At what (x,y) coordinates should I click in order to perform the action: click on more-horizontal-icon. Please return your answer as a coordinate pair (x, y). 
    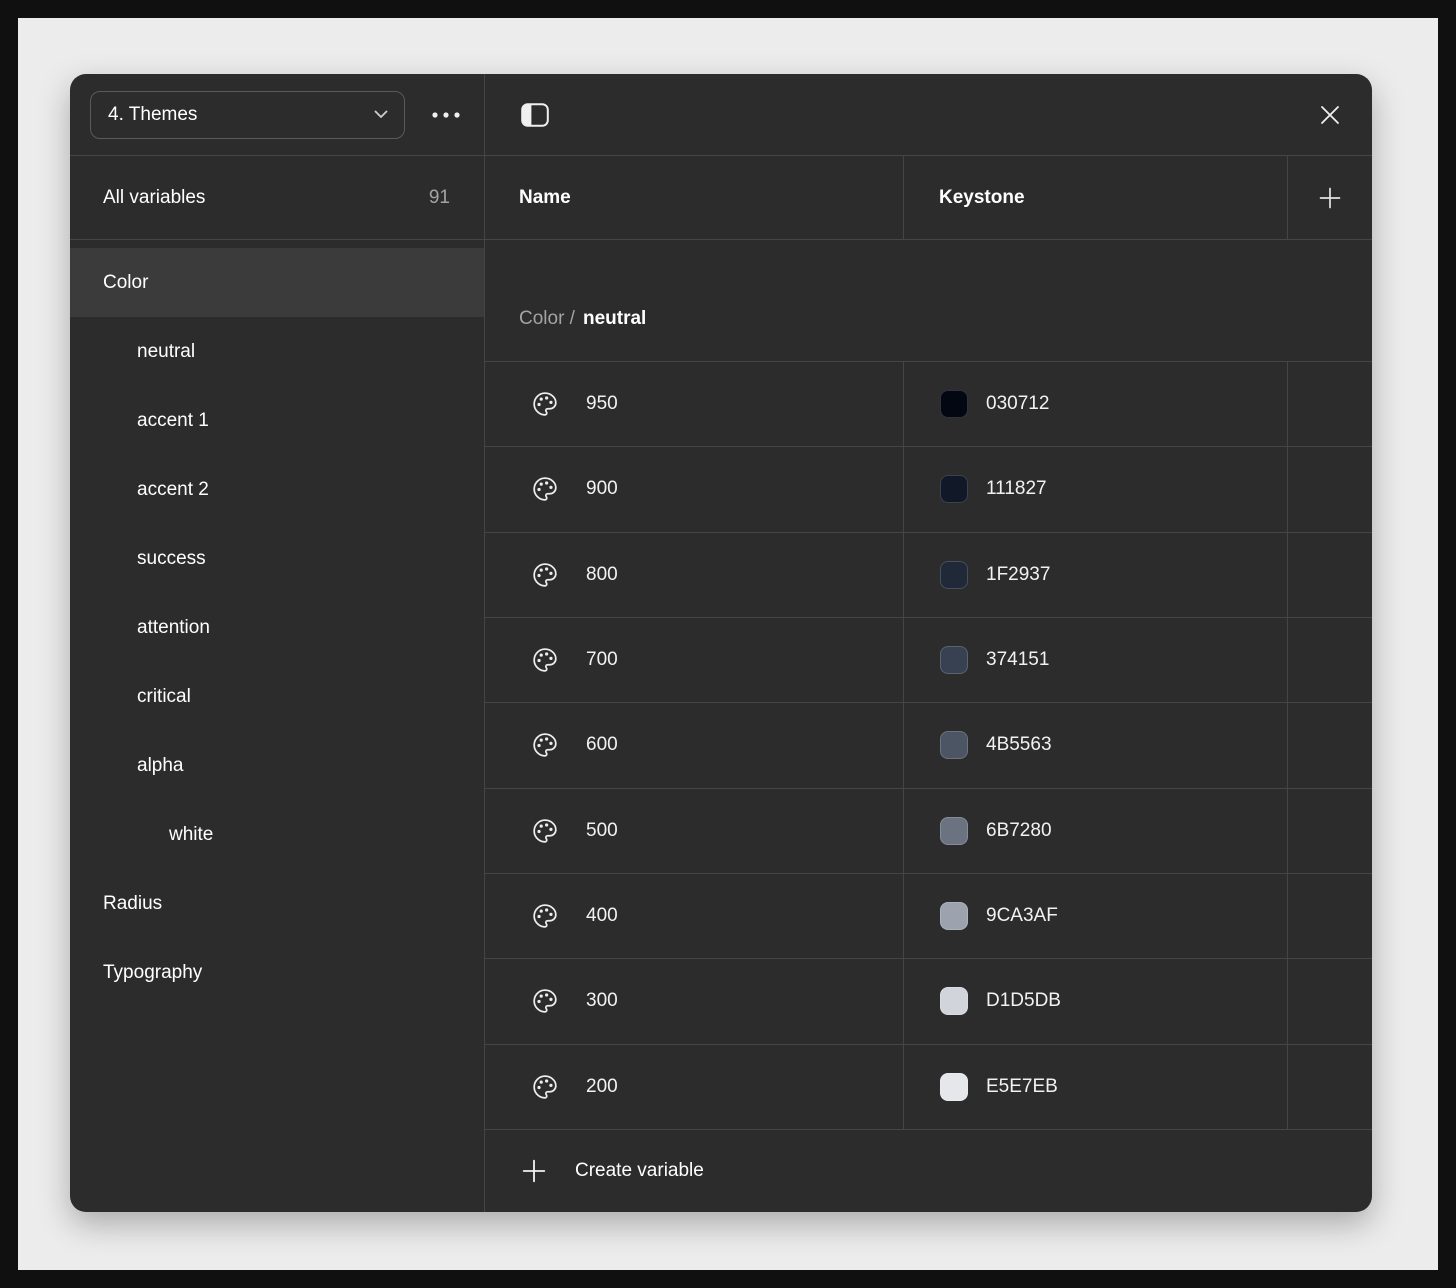
    Looking at the image, I should click on (446, 115).